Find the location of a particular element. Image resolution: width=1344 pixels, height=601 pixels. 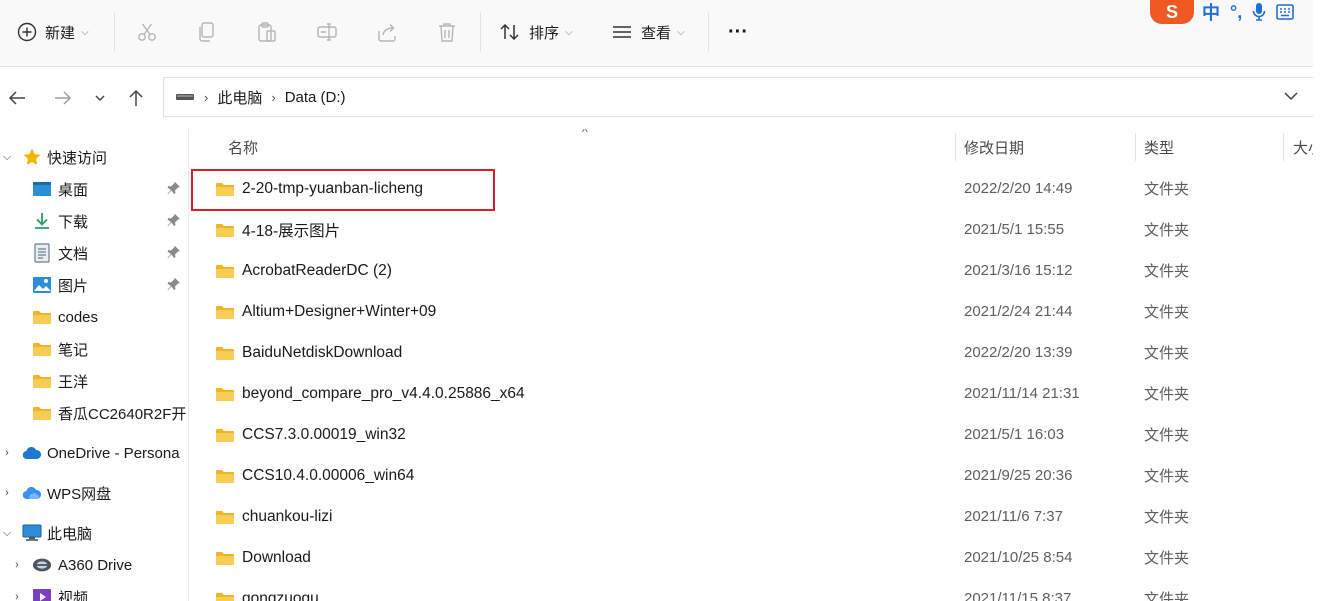

table-row: gongzuogu 2021/11/15 8:37 文件夹 is located at coordinates (751, 589).